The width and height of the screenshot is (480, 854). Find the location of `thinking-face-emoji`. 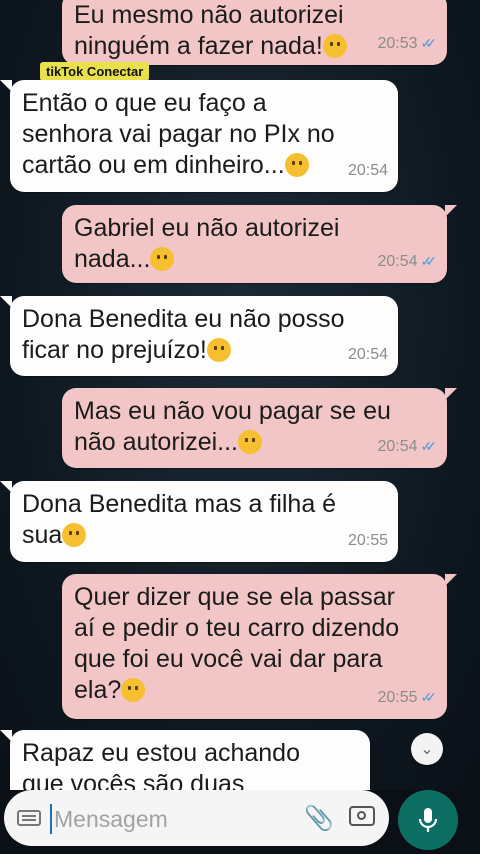

thinking-face-emoji is located at coordinates (296, 165).